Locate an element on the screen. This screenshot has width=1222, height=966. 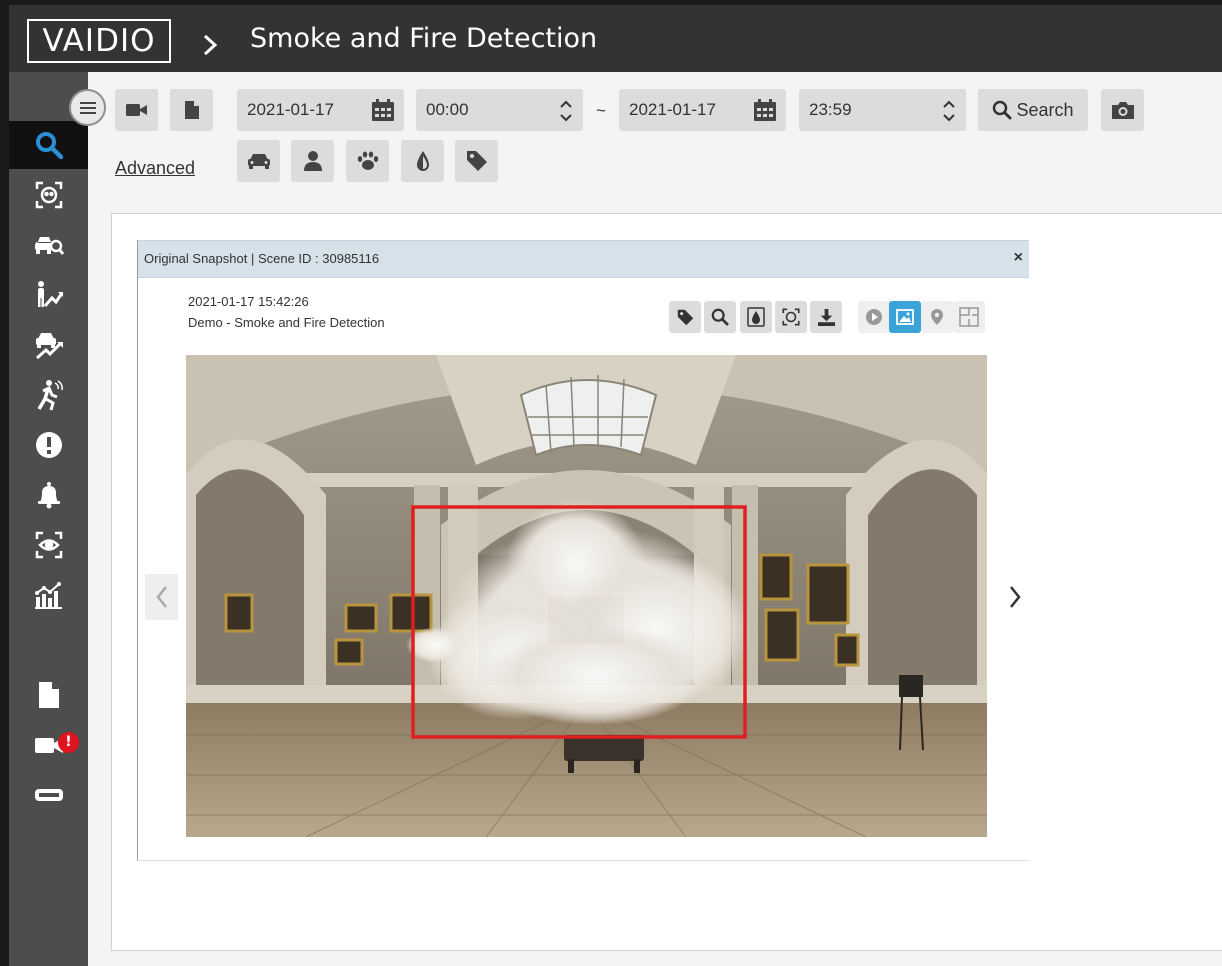
sidebar-item-face is located at coordinates (48, 195).